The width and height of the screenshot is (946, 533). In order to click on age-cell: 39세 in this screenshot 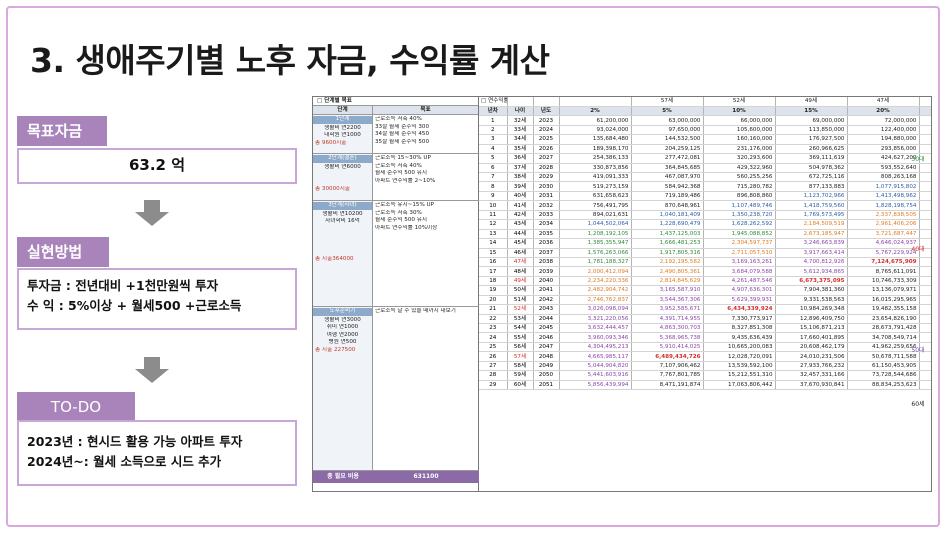, I will do `click(520, 186)`.